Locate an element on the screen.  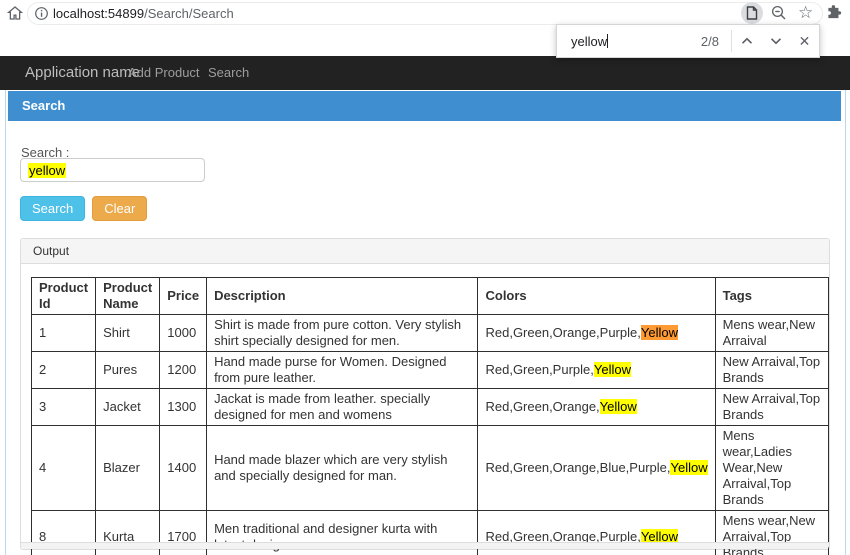
find-query-text: yellow is located at coordinates (589, 41).